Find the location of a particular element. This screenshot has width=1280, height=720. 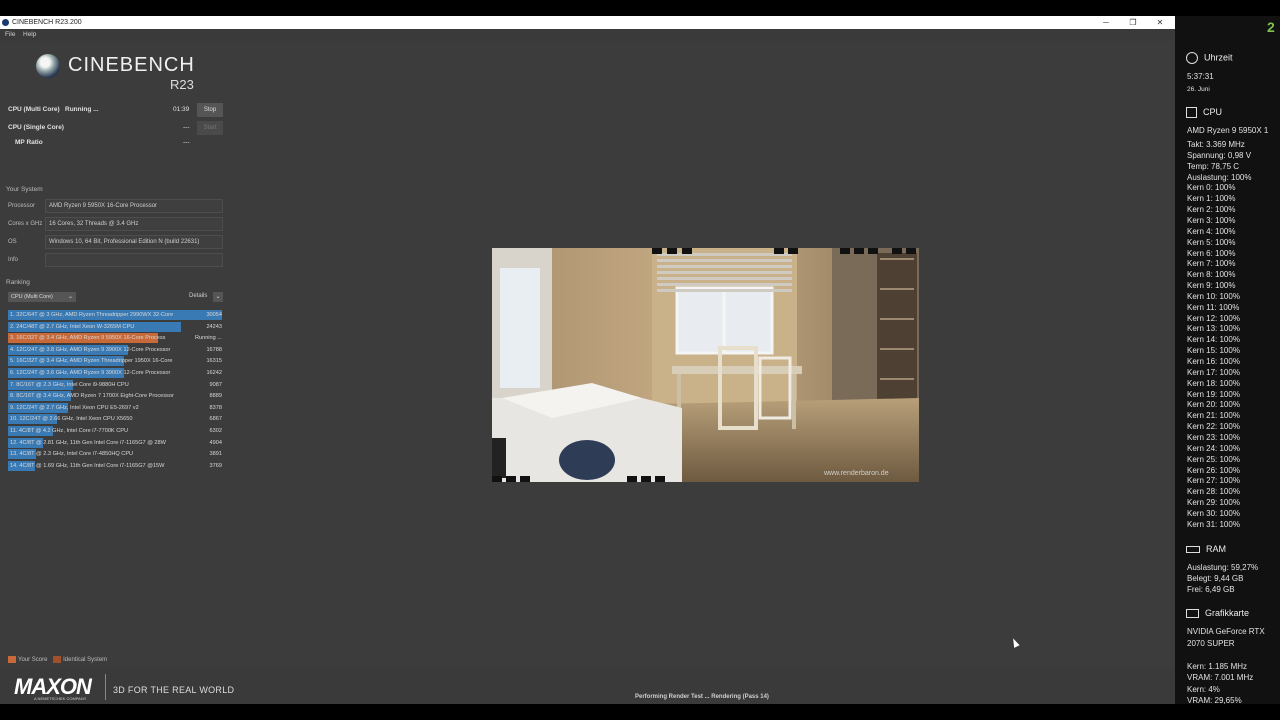

system-value: 16 Cores, 32 Threads @ 3.4 GHz is located at coordinates (134, 224).